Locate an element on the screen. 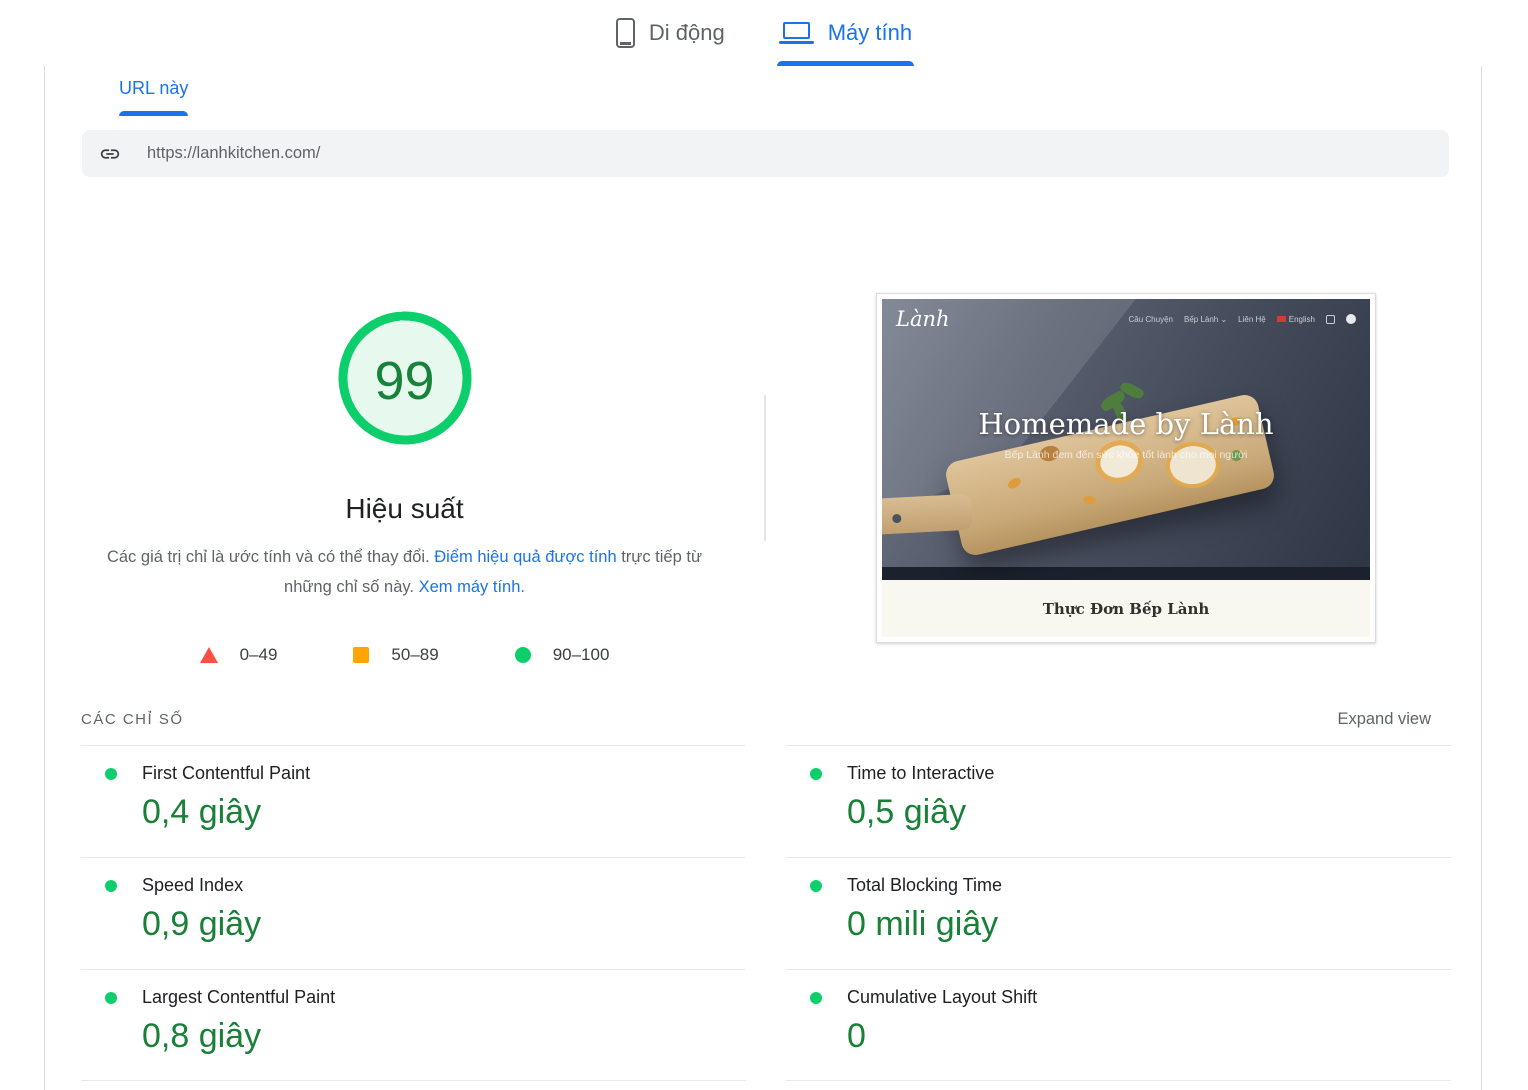 The width and height of the screenshot is (1528, 1090). site-nav-item: Câu Chuyện is located at coordinates (1150, 319).